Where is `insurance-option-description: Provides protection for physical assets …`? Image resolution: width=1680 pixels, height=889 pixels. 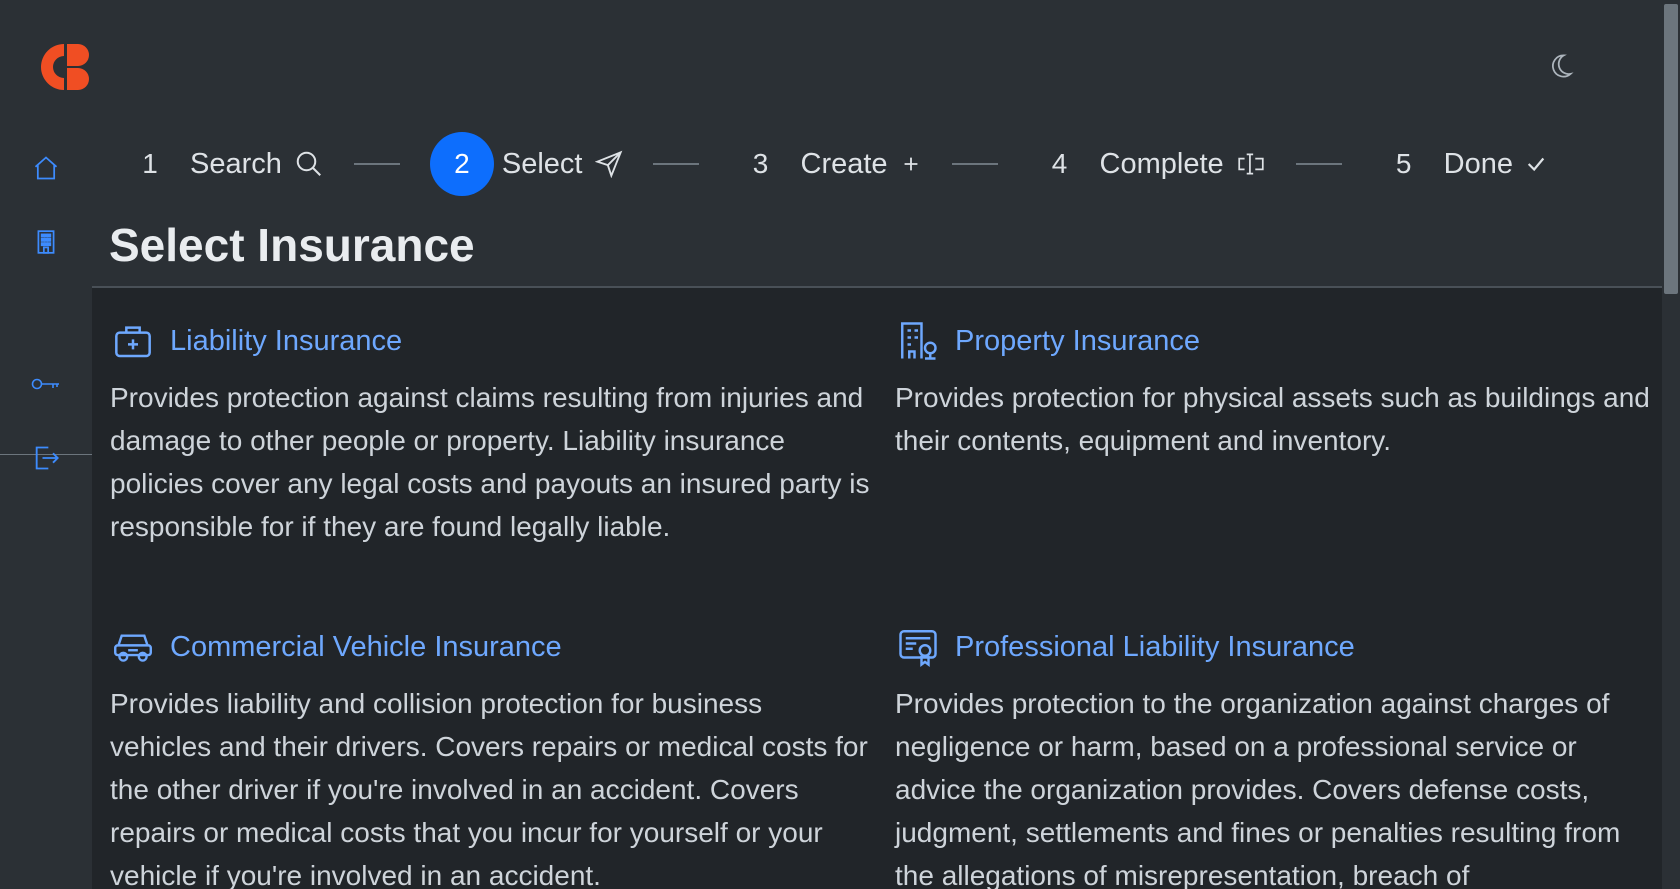 insurance-option-description: Provides protection for physical assets … is located at coordinates (1272, 419).